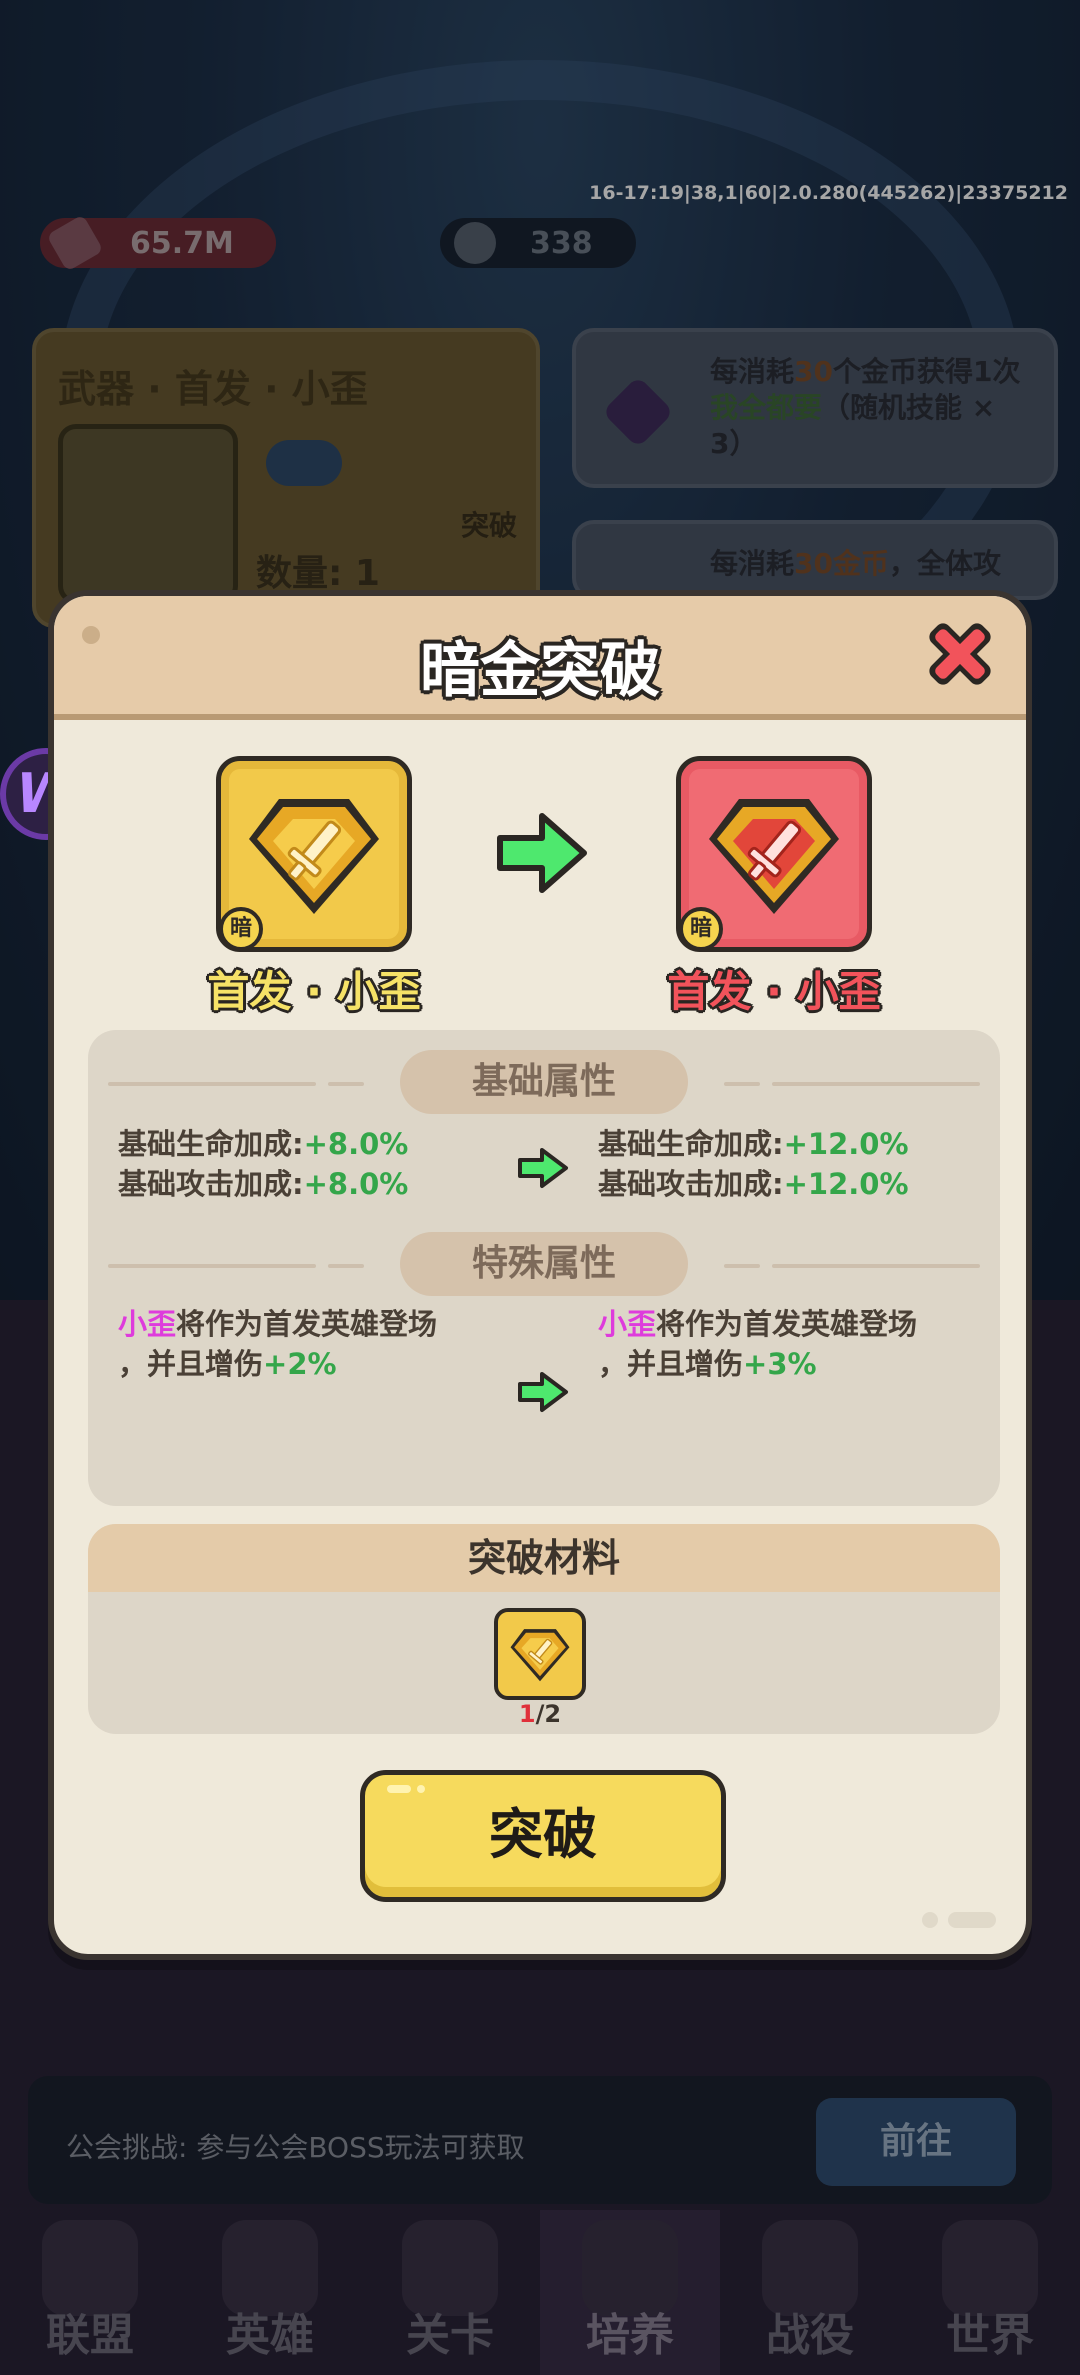 The image size is (1080, 2375). What do you see at coordinates (540, 671) in the screenshot?
I see `dialog-title: 暗金突破` at bounding box center [540, 671].